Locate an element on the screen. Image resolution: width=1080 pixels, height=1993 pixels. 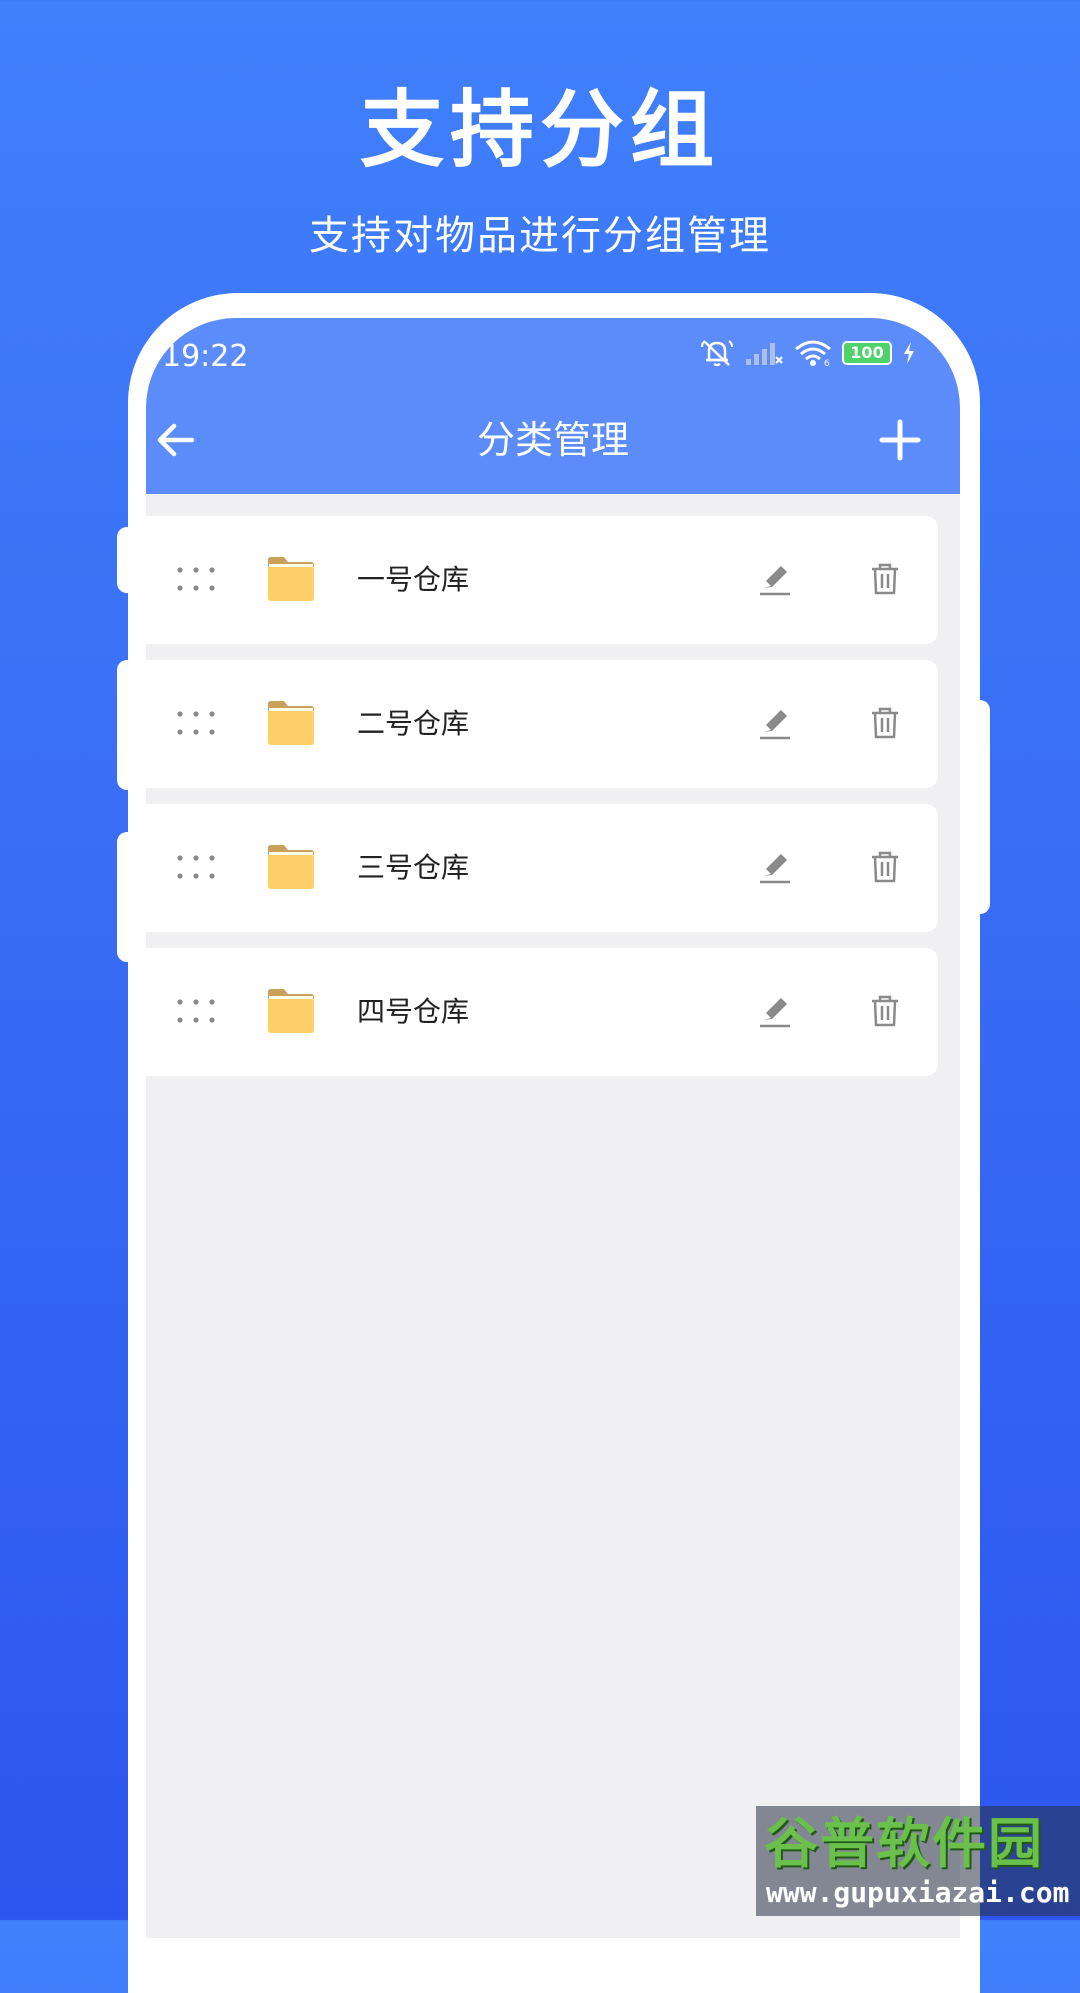
list-item: 四号仓库 is located at coordinates (542, 1012).